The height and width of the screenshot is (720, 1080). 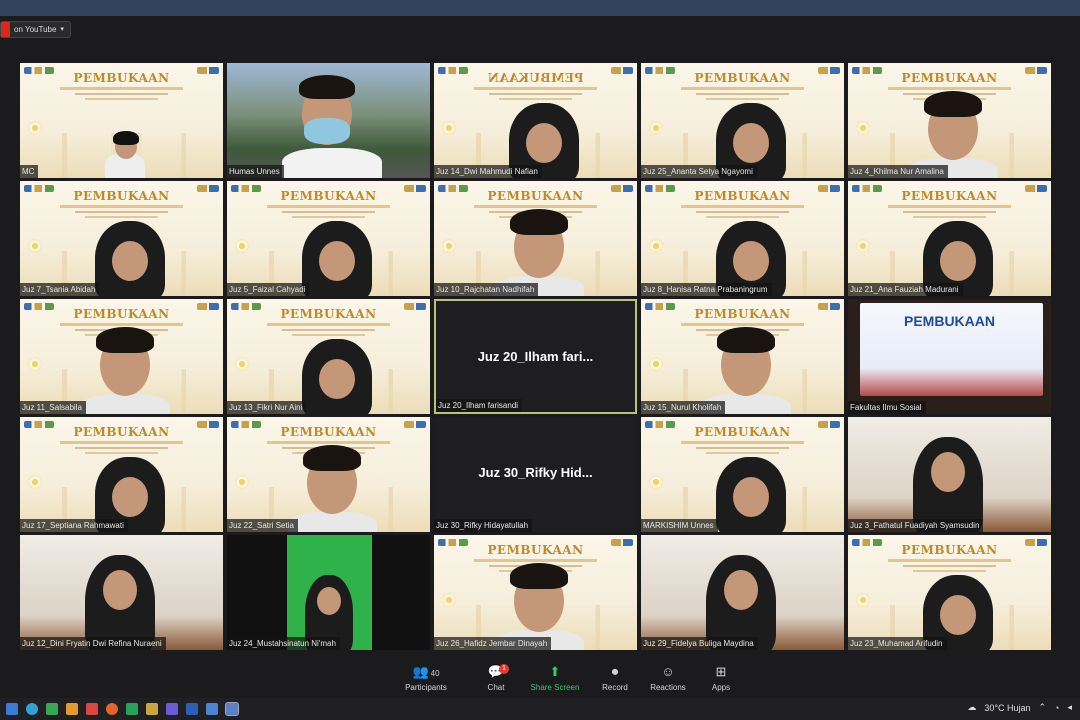 What do you see at coordinates (12, 709) in the screenshot?
I see `start-icon` at bounding box center [12, 709].